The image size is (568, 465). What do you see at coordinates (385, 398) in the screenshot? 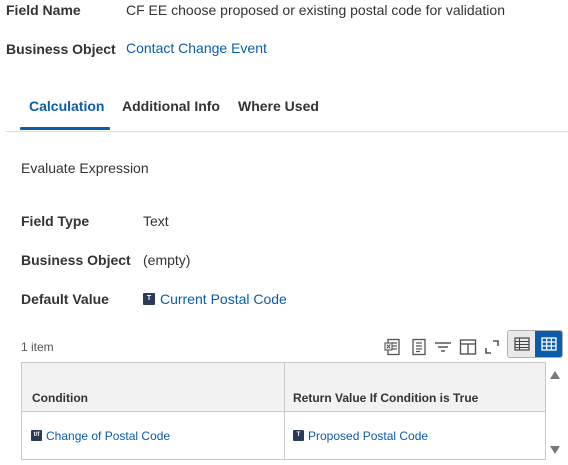
I see `column-header-return-value: Return Value If Condition is True` at bounding box center [385, 398].